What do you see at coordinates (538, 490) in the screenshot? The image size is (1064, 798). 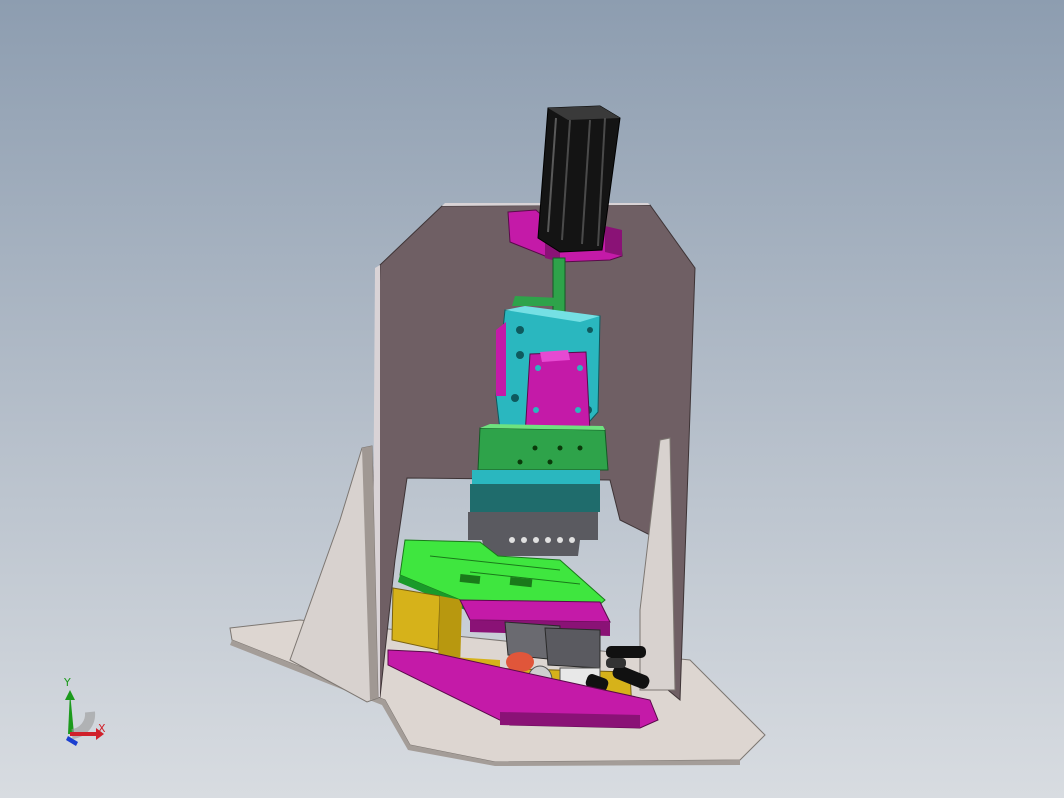 I see `press-head` at bounding box center [538, 490].